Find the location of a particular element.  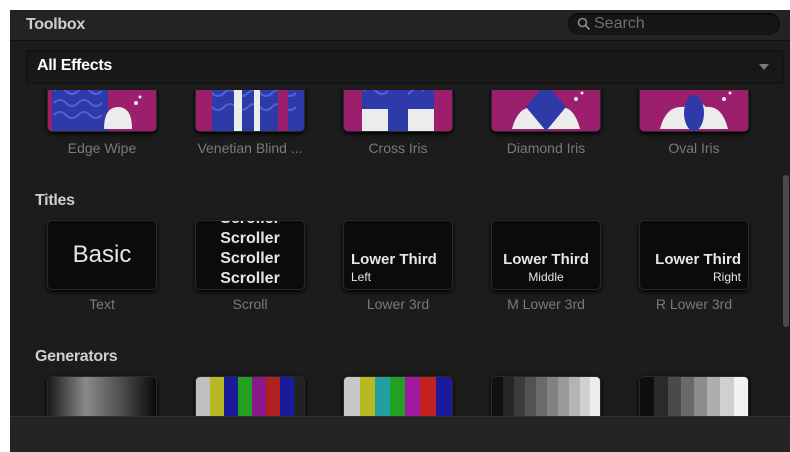

transition-label: Oval Iris is located at coordinates (694, 148).